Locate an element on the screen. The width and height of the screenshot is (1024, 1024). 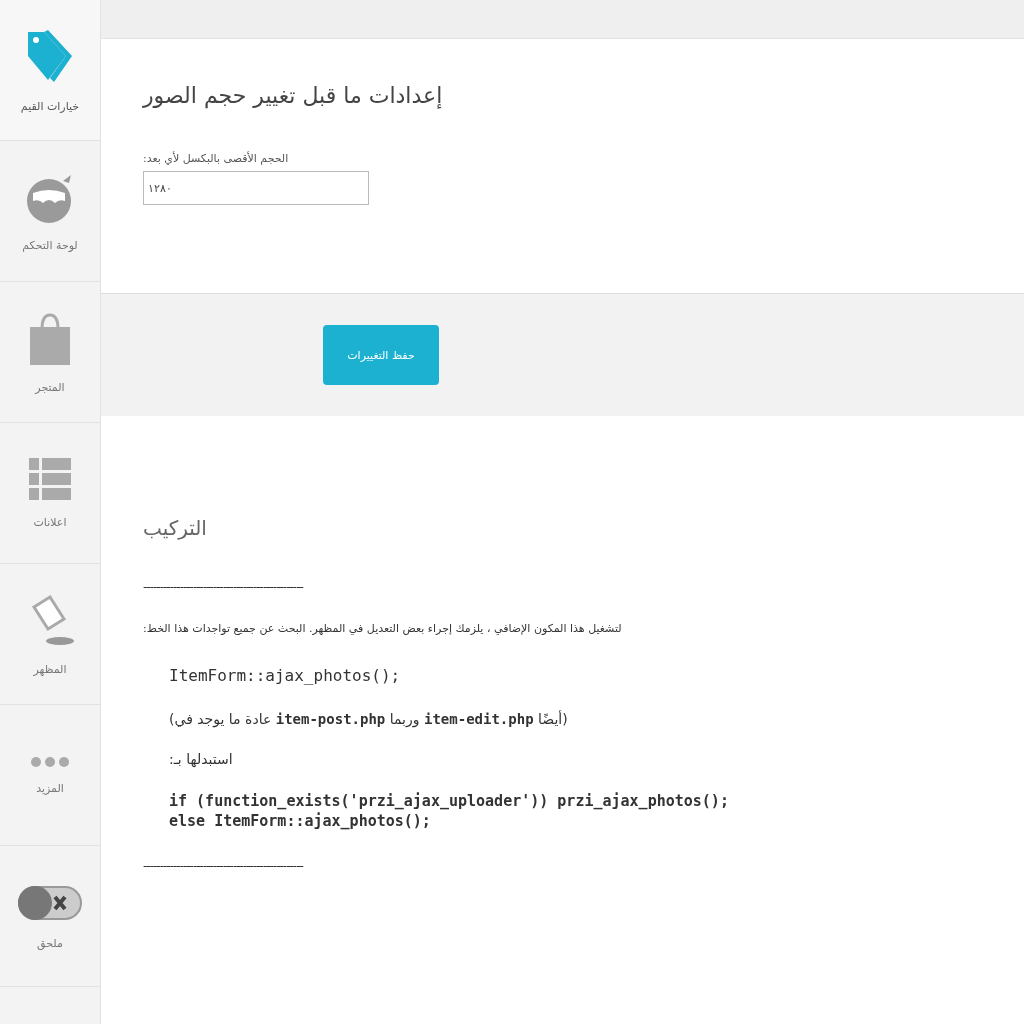
instruction-text: لتشغيل هذا المكون الإضافي ، يلزمك إجراء بعض التعديل في المظهر. البحث عن جميع تواجدات هذا الخط: is located at coordinates (382, 628).